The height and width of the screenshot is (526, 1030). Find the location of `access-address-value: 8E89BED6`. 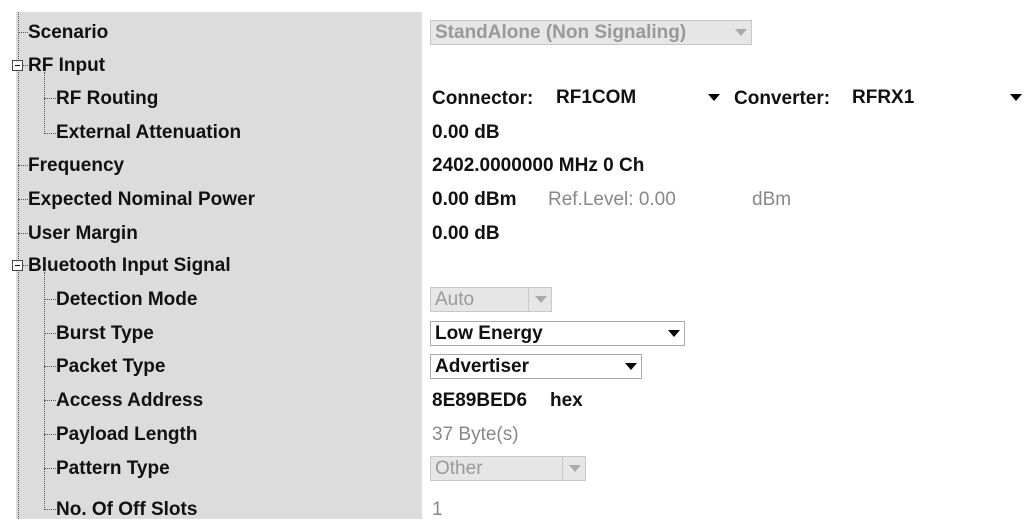

access-address-value: 8E89BED6 is located at coordinates (479, 400).